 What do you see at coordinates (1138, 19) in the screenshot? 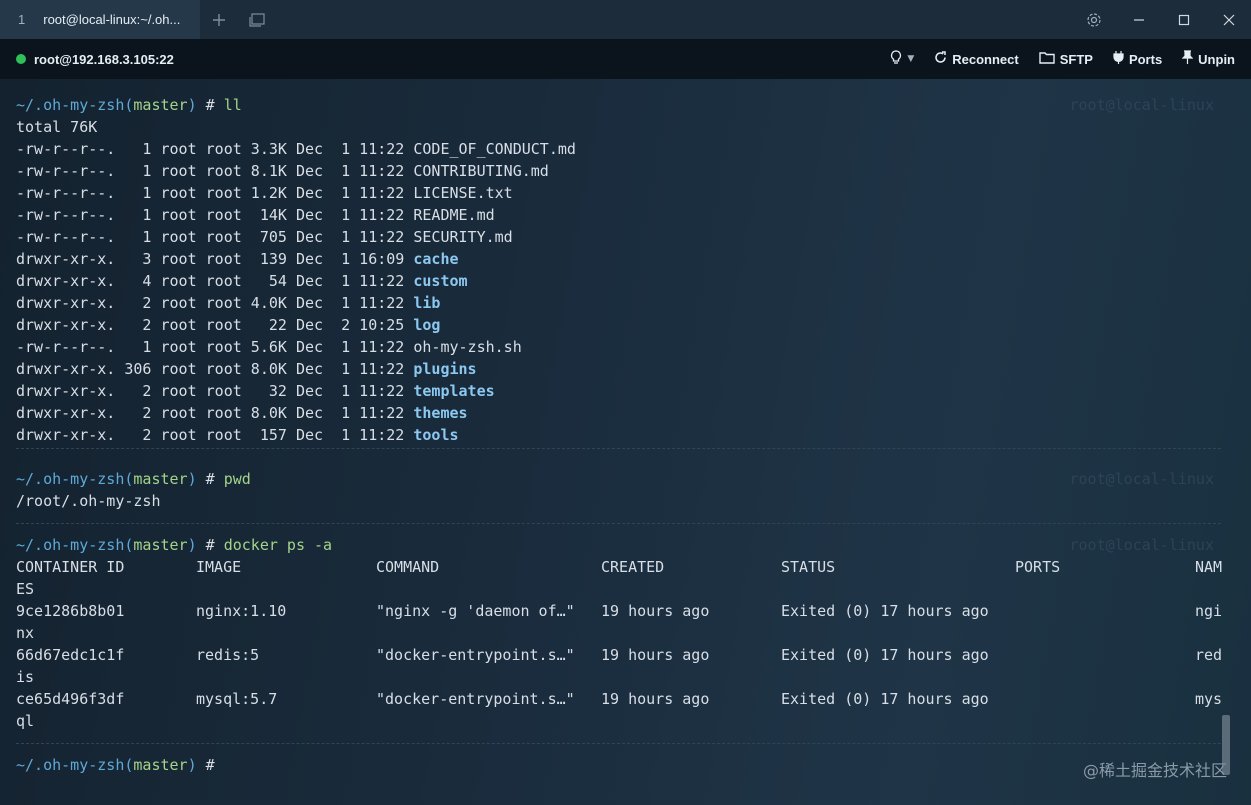
I see `minimize-icon` at bounding box center [1138, 19].